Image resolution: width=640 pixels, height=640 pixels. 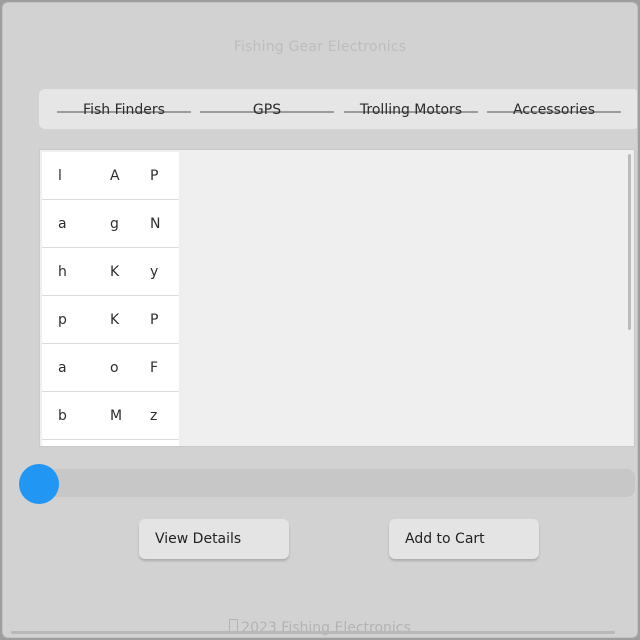 What do you see at coordinates (62, 320) in the screenshot?
I see `table-cell: p` at bounding box center [62, 320].